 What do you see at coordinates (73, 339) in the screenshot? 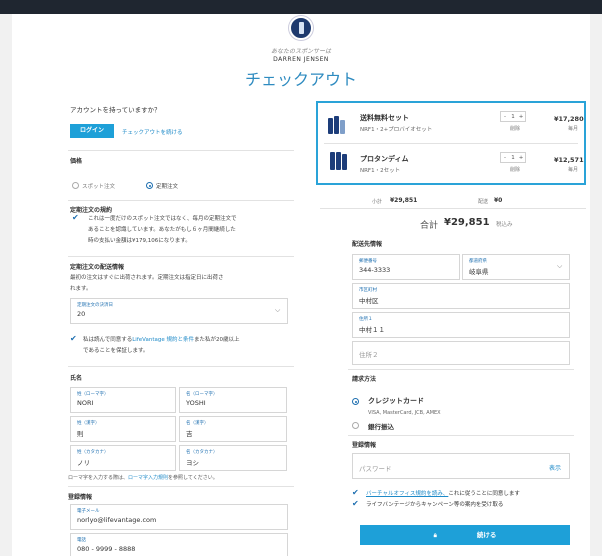
I see `terms-checkbox: ✔` at bounding box center [73, 339].